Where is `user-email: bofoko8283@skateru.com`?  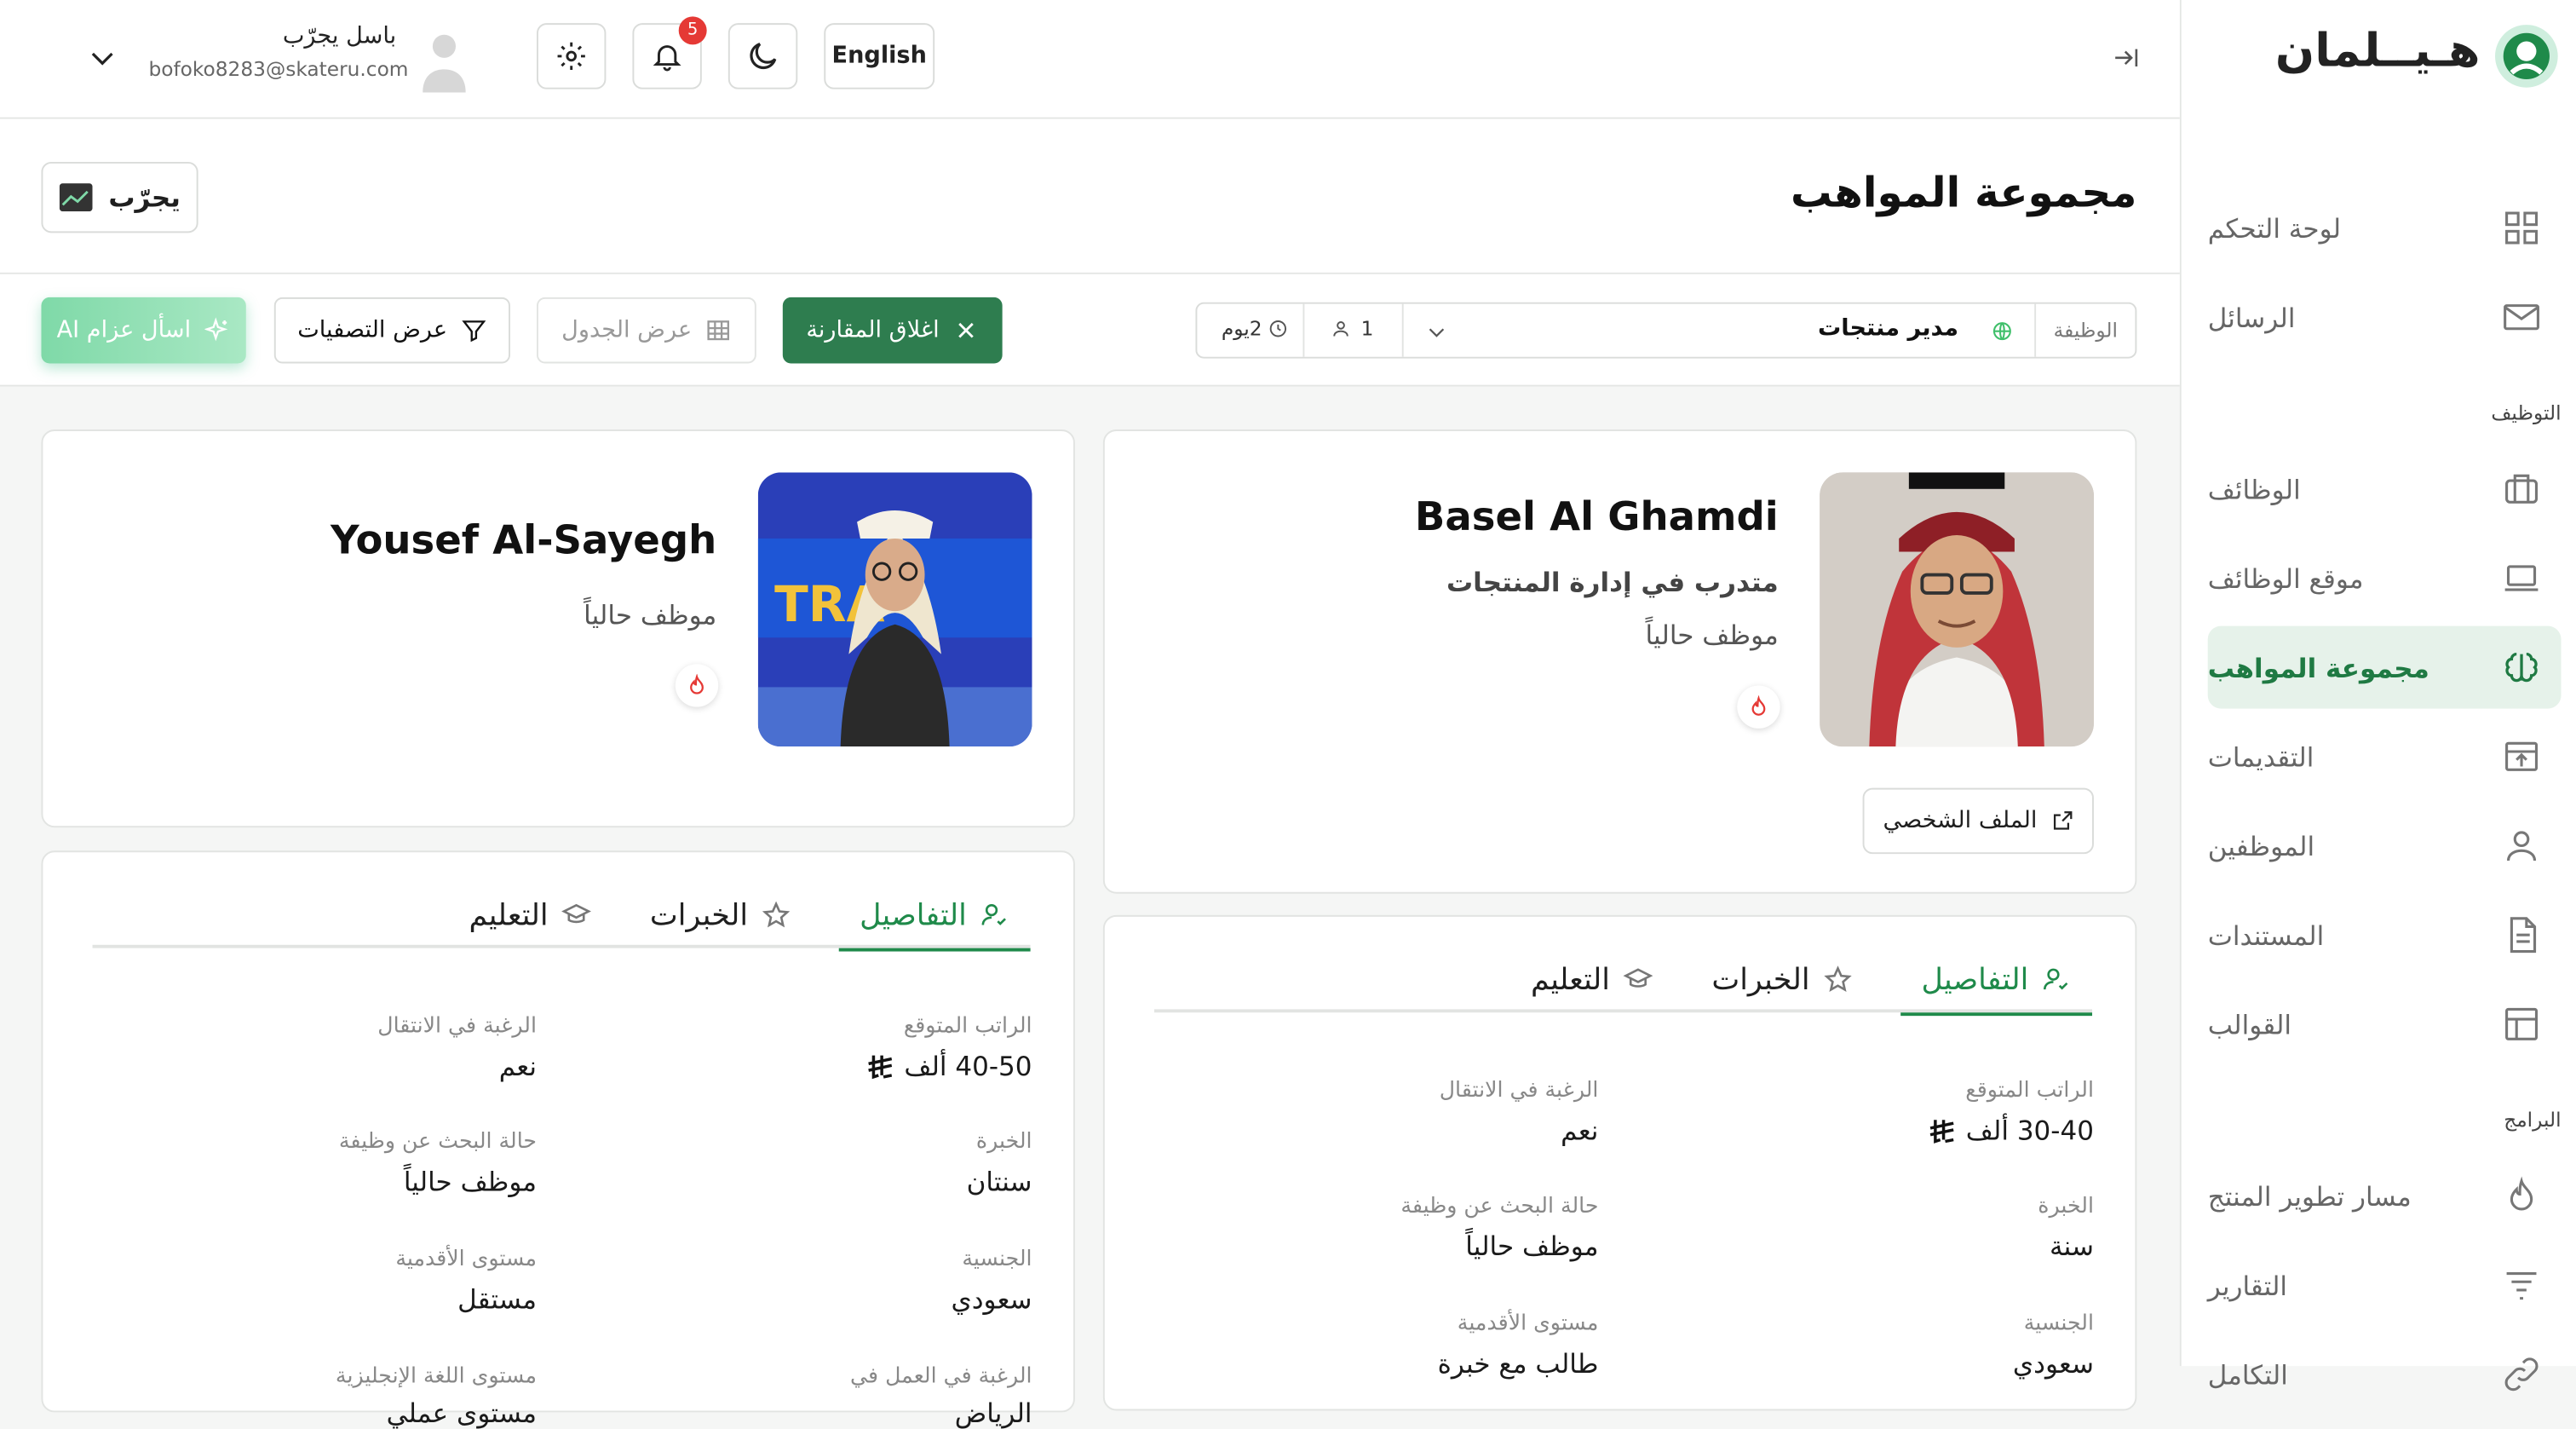 user-email: bofoko8283@skateru.com is located at coordinates (279, 69).